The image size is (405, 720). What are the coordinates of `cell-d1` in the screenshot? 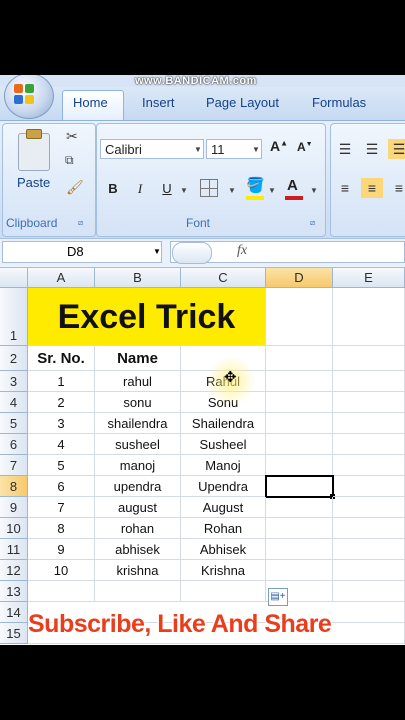 It's located at (299, 317).